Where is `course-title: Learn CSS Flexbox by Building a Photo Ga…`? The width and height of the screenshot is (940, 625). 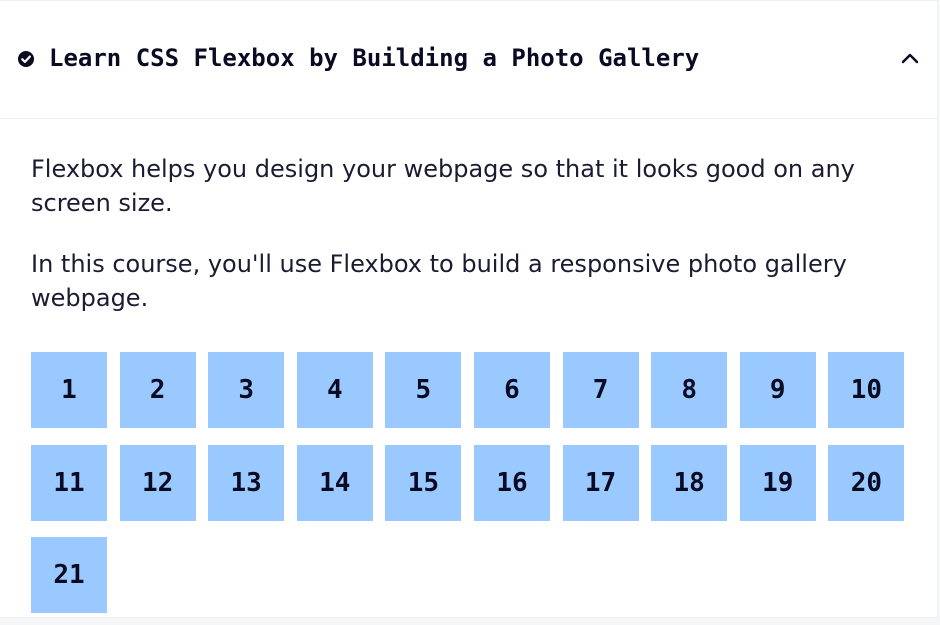
course-title: Learn CSS Flexbox by Building a Photo Ga… is located at coordinates (374, 58).